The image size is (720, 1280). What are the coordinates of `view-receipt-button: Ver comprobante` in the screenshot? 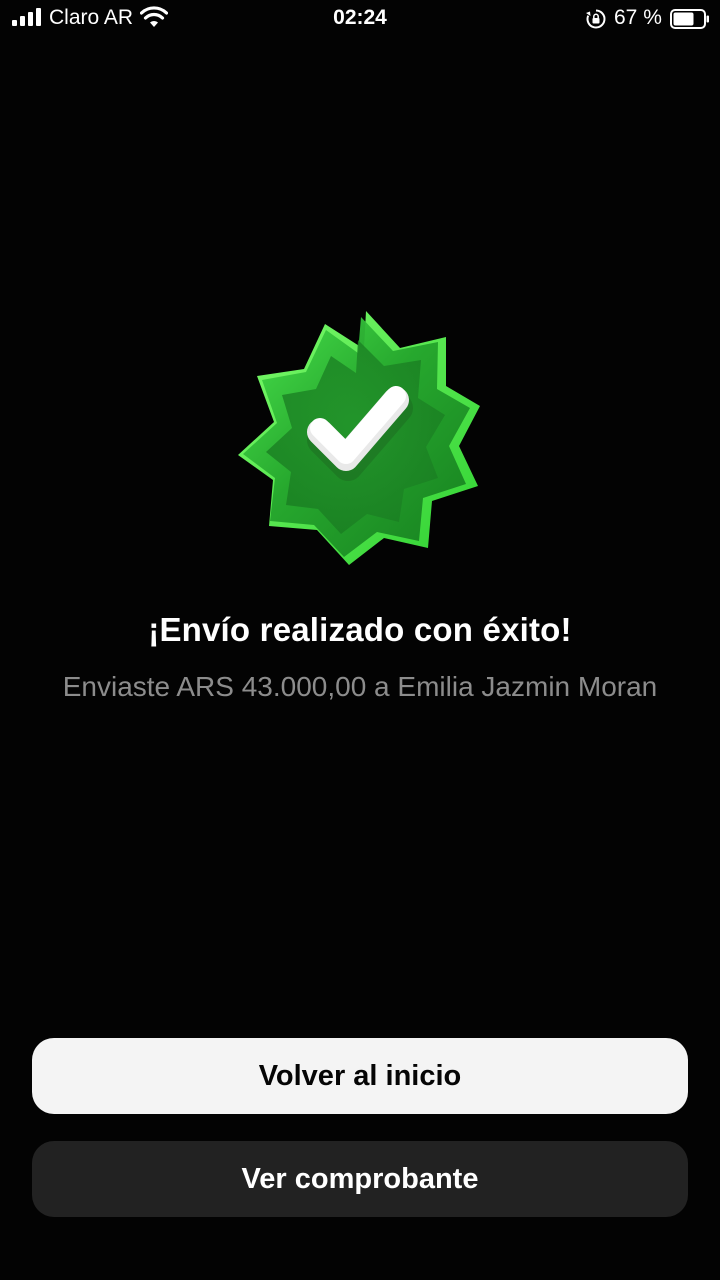 It's located at (360, 1179).